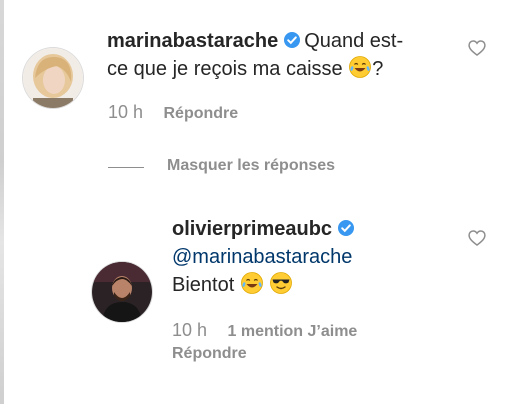 This screenshot has height=404, width=506. What do you see at coordinates (262, 257) in the screenshot?
I see `mention-link: @marinabastarache` at bounding box center [262, 257].